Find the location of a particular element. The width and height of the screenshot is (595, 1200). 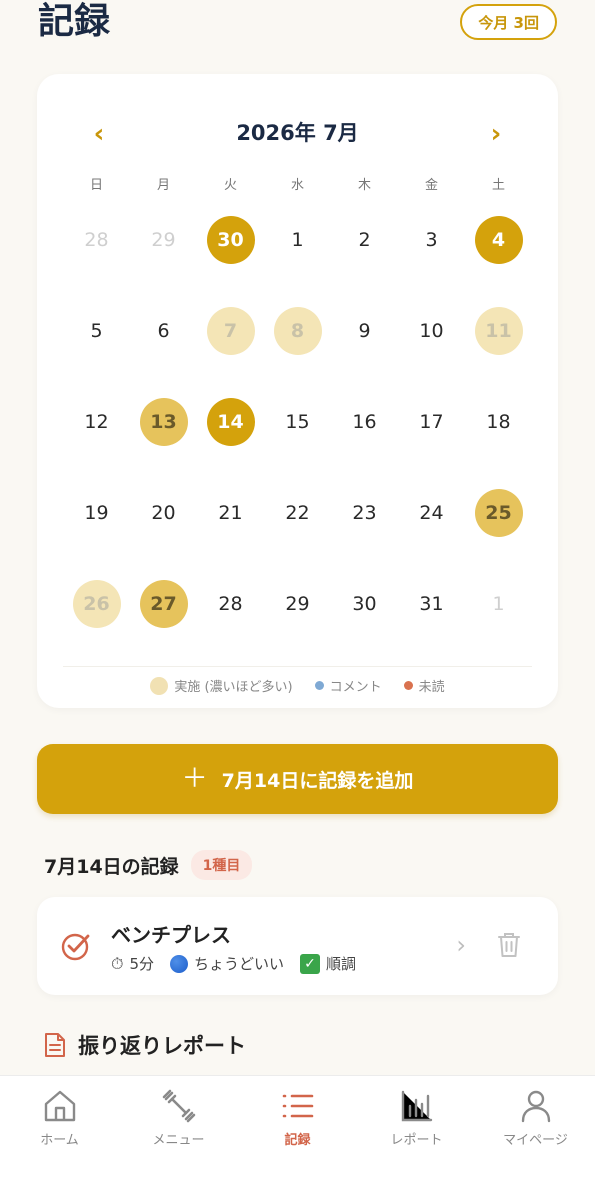

calendar-day-number: 25 is located at coordinates (498, 512).